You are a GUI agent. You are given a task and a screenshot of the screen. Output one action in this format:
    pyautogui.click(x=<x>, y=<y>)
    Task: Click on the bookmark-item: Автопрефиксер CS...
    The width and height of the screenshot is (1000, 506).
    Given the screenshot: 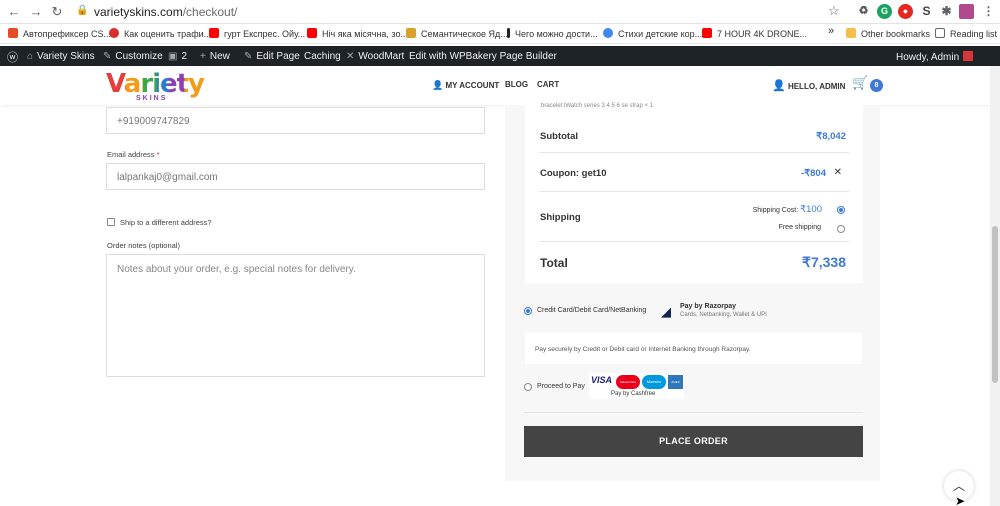 What is the action you would take?
    pyautogui.click(x=59, y=33)
    